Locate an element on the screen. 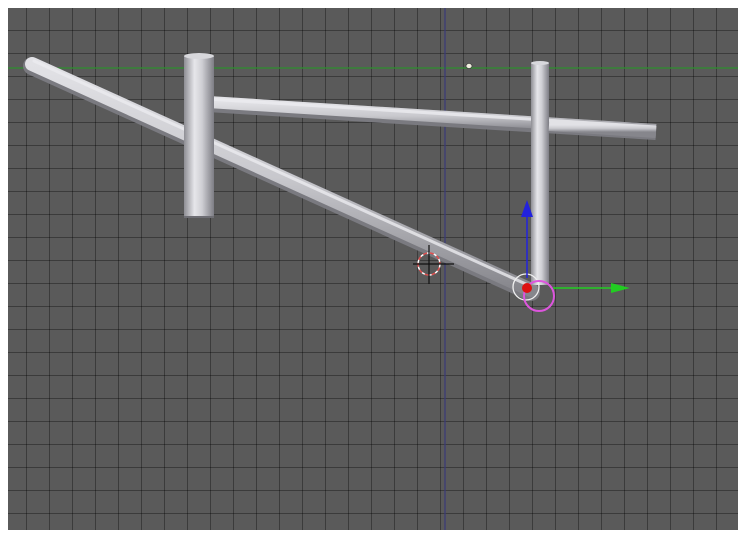 This screenshot has height=534, width=741. left-post is located at coordinates (199, 135).